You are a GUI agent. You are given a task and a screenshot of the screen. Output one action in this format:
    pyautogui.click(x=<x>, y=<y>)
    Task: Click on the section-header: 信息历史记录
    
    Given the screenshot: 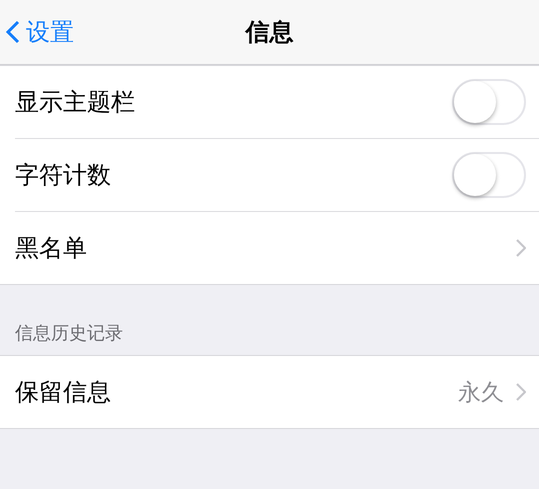 What is the action you would take?
    pyautogui.click(x=69, y=333)
    